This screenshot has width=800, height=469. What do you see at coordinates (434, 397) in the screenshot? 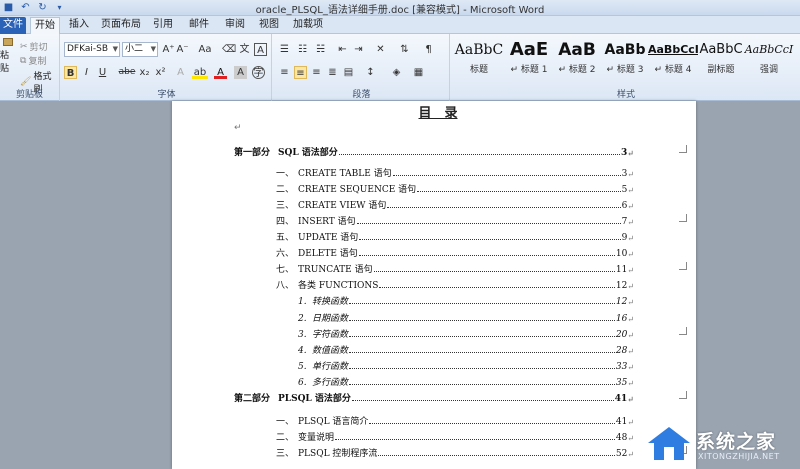
I see `toc-entry: 第二部分 PLSQL 语法部分 41 ↵` at bounding box center [434, 397].